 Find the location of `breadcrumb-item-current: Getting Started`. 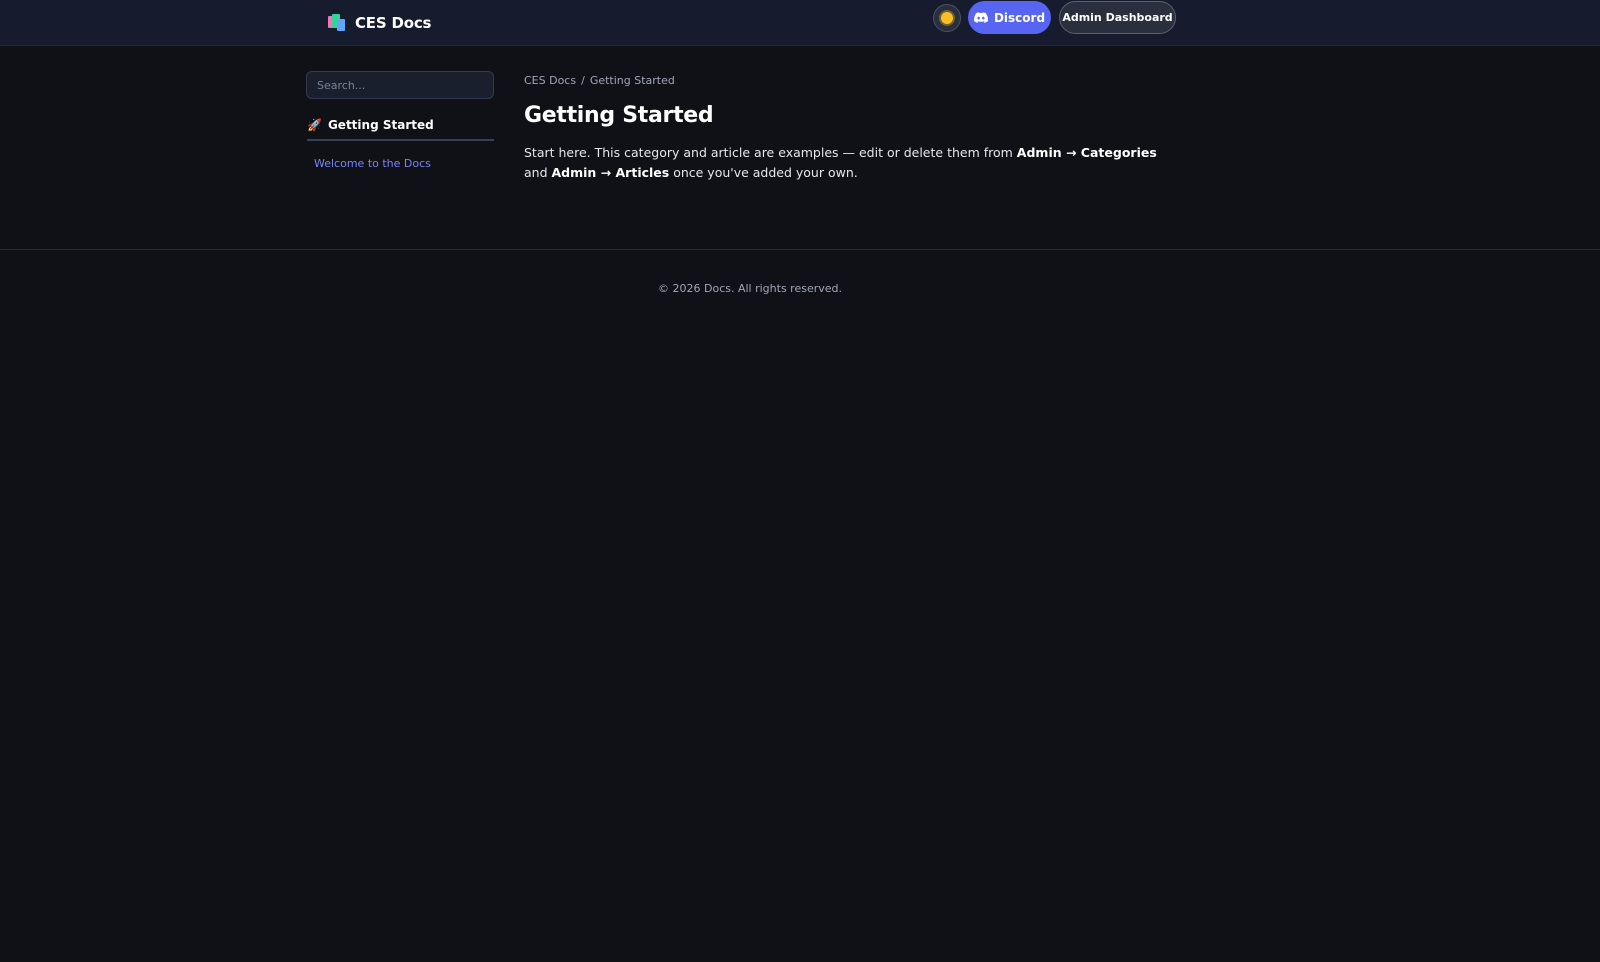

breadcrumb-item-current: Getting Started is located at coordinates (632, 80).